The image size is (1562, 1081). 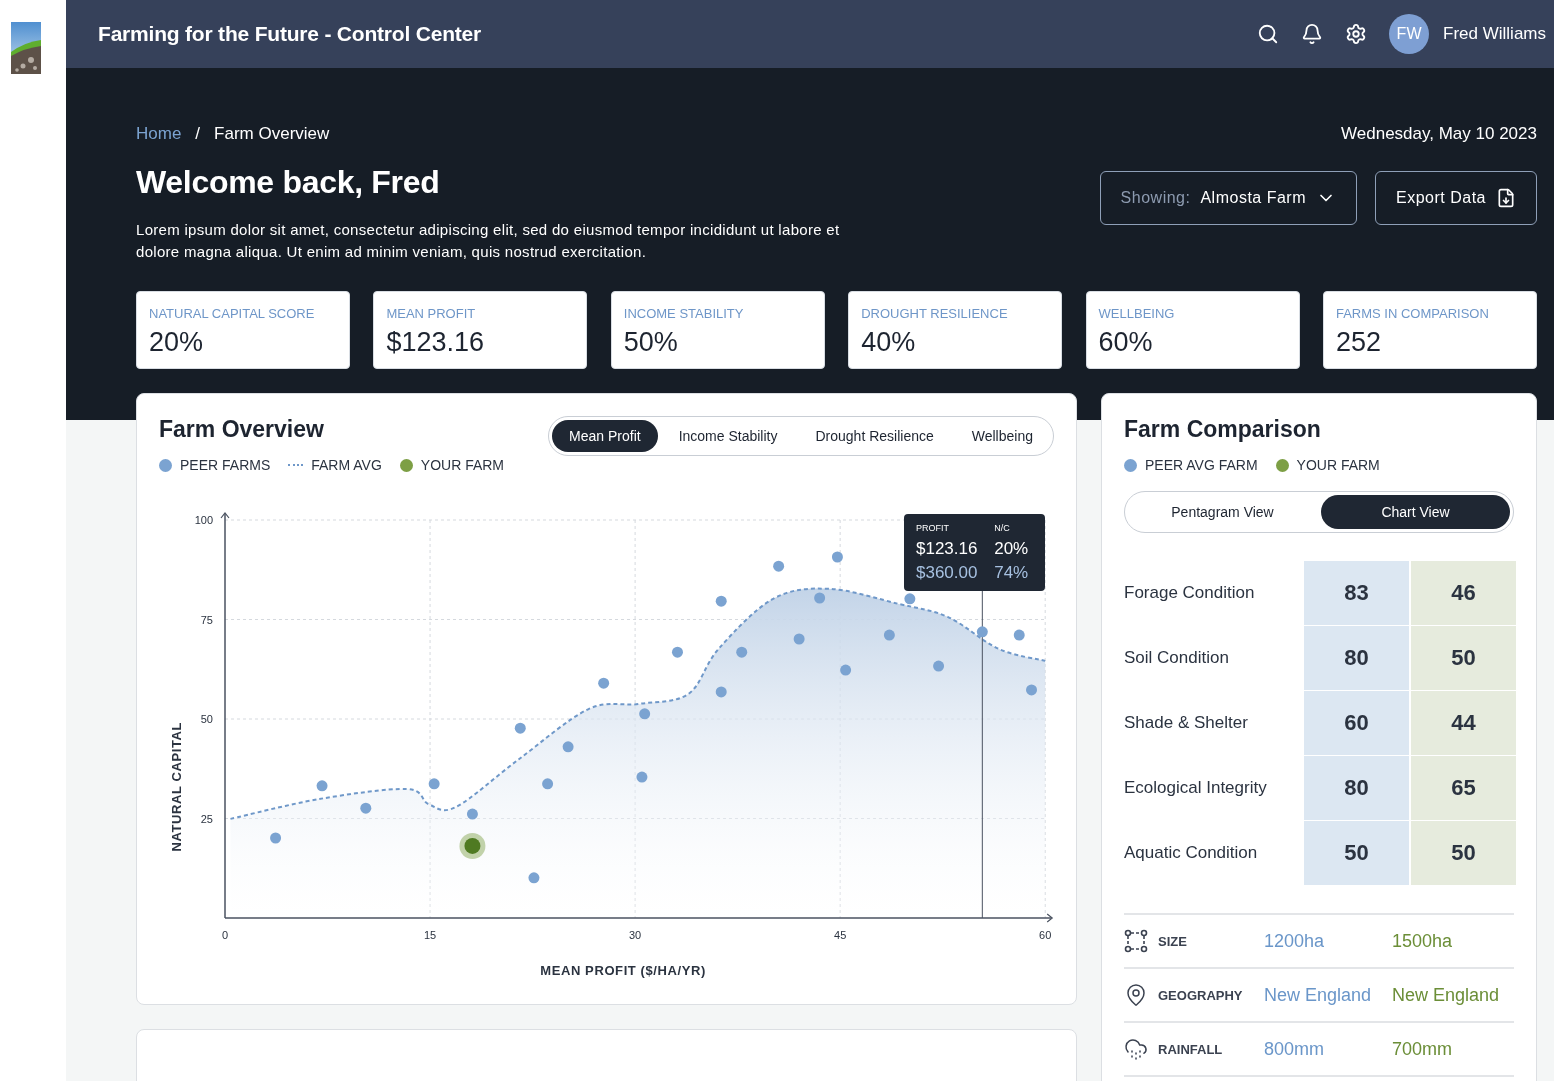 I want to click on user-name: Fred Williams, so click(x=1494, y=34).